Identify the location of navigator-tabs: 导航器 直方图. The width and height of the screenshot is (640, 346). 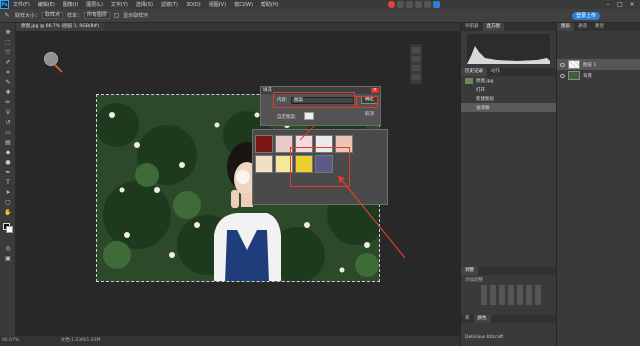
(508, 27).